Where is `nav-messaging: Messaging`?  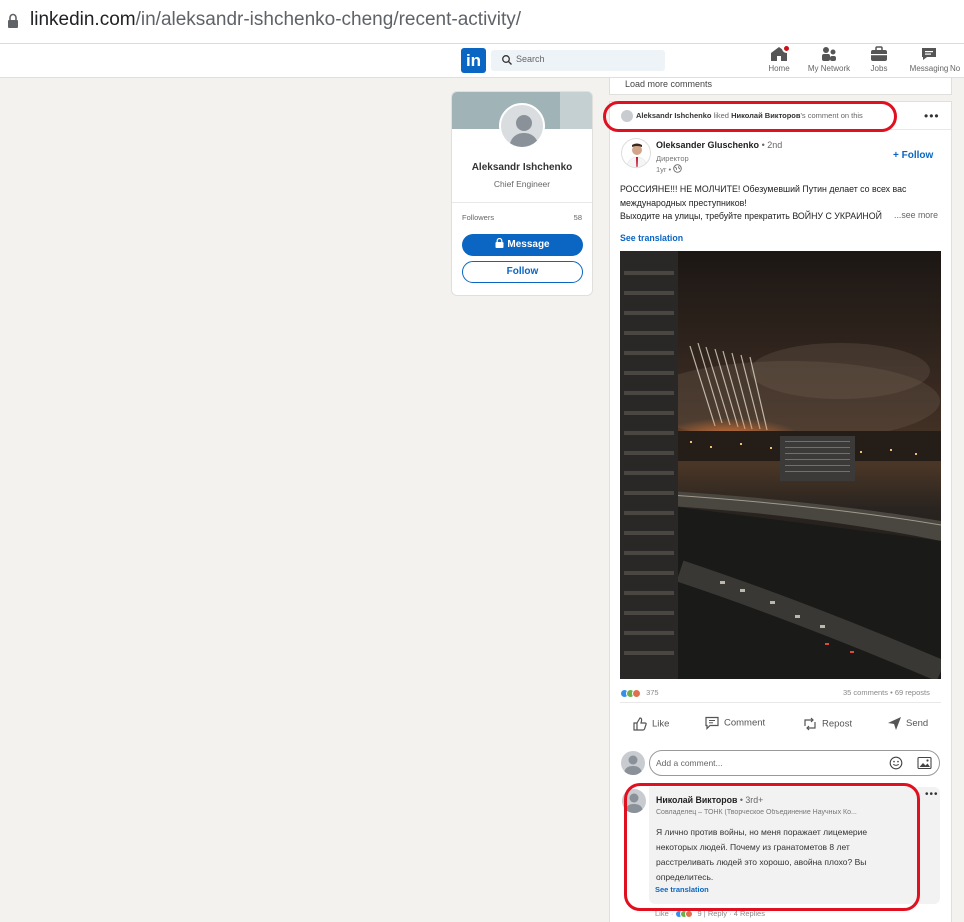
nav-messaging: Messaging is located at coordinates (929, 59).